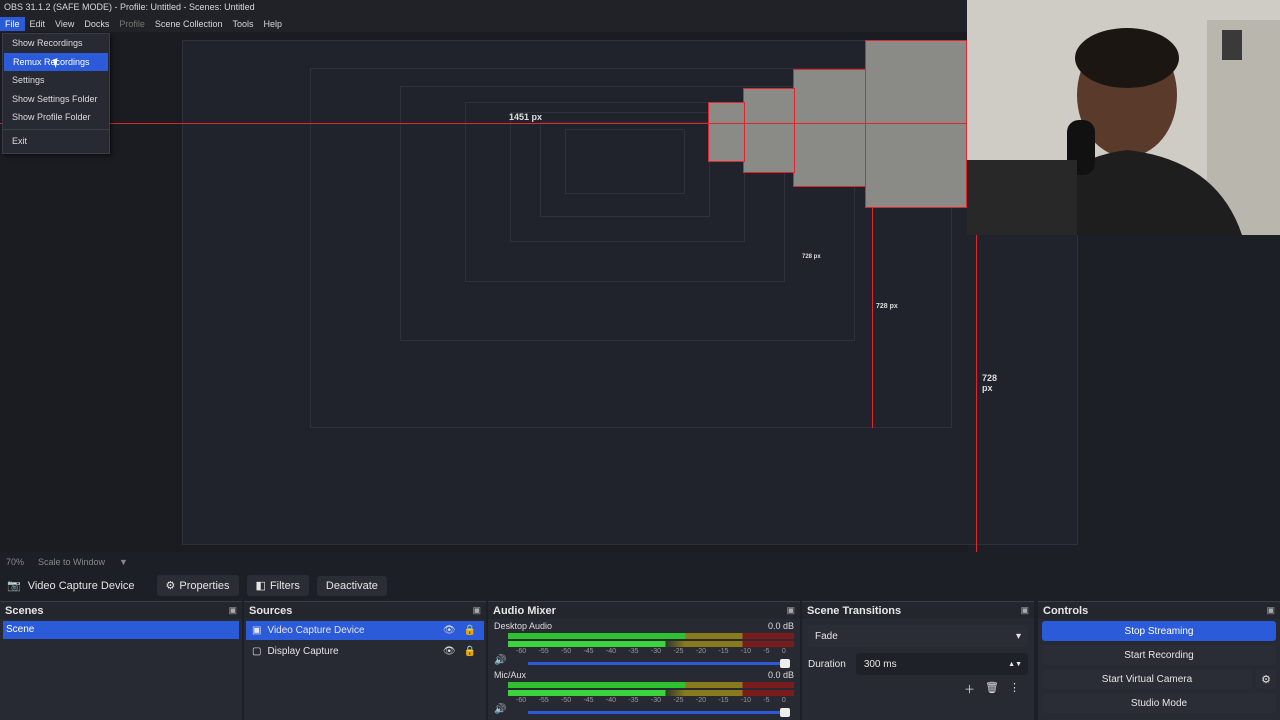 This screenshot has height=720, width=1280. What do you see at coordinates (1159, 631) in the screenshot?
I see `stop-streaming-button: Stop Streaming` at bounding box center [1159, 631].